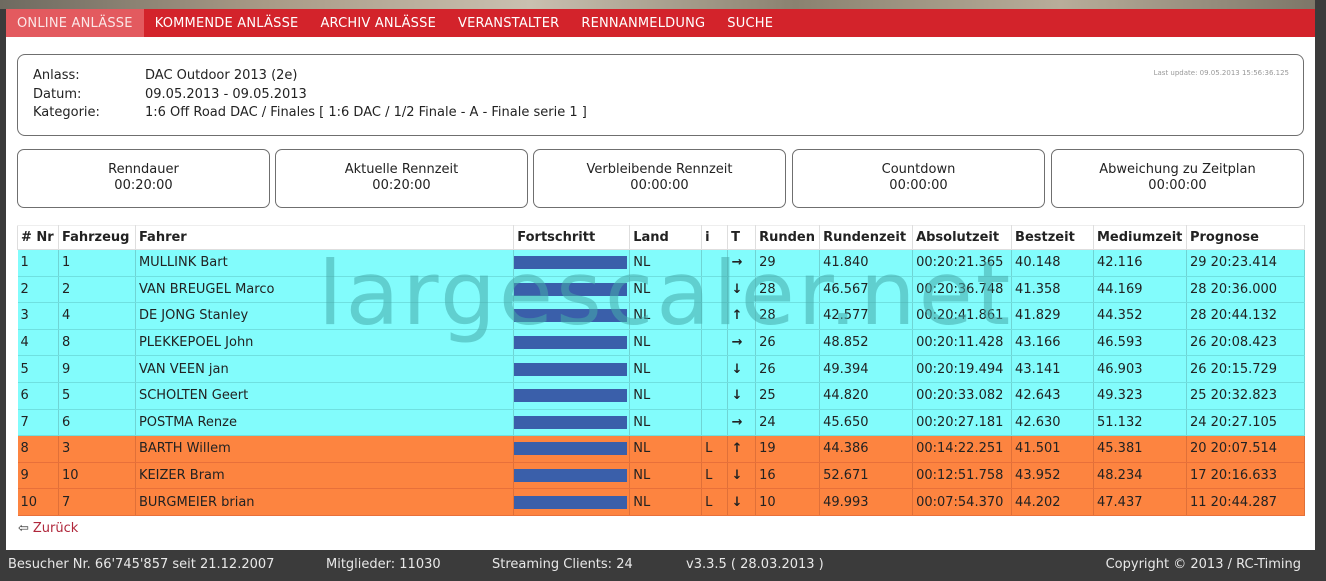 The height and width of the screenshot is (581, 1326). What do you see at coordinates (378, 23) in the screenshot?
I see `nav-archiv-anlaesse: ARCHIV ANLÄSSE` at bounding box center [378, 23].